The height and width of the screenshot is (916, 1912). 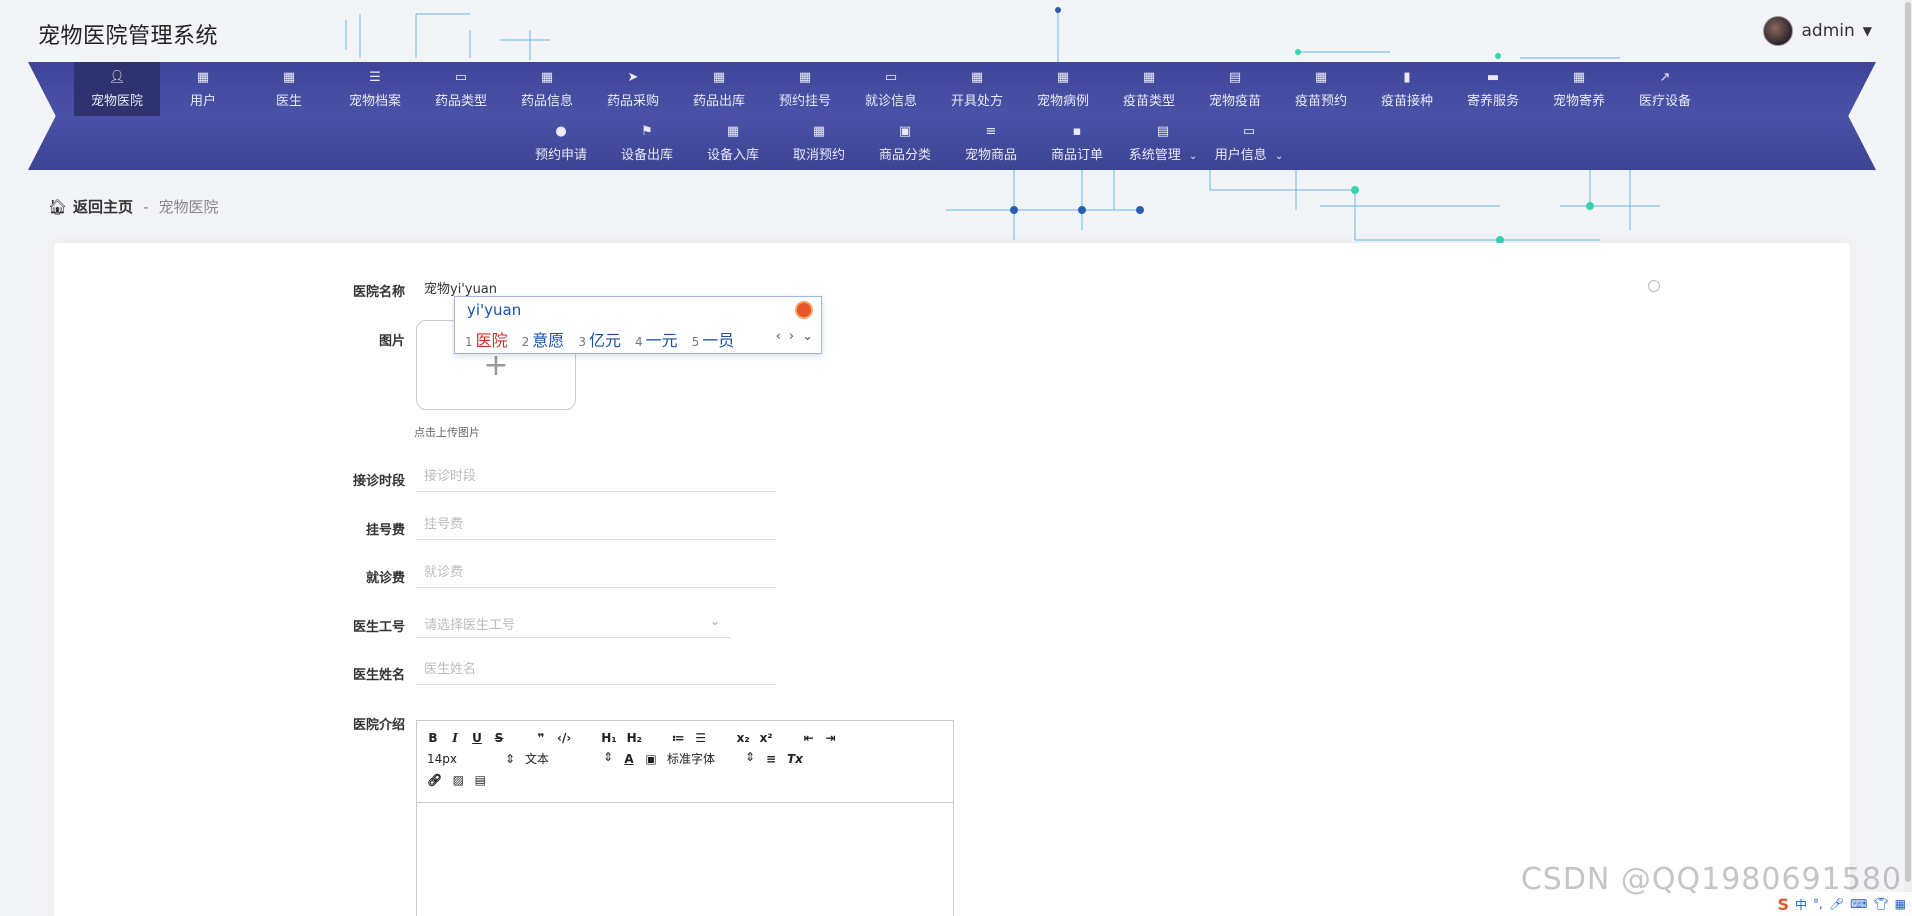 What do you see at coordinates (471, 759) in the screenshot?
I see `font-size-select: 14px ⇕` at bounding box center [471, 759].